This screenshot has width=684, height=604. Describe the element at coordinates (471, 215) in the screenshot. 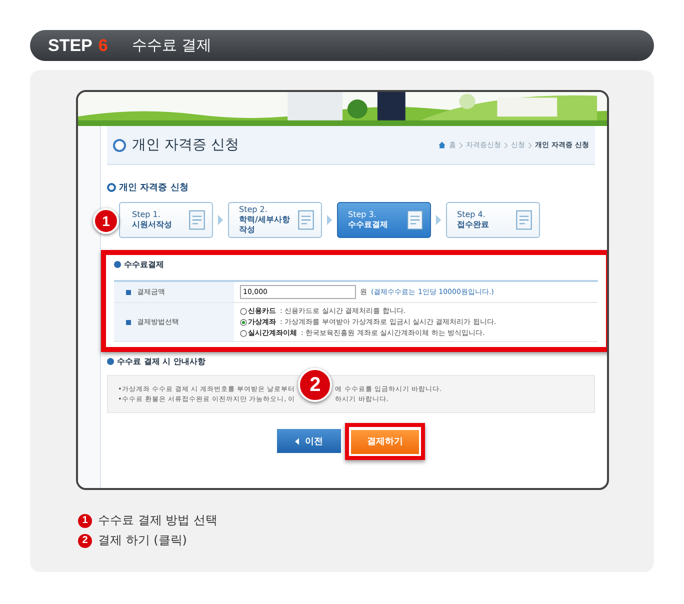

I see `step-number: Step 4.` at that location.